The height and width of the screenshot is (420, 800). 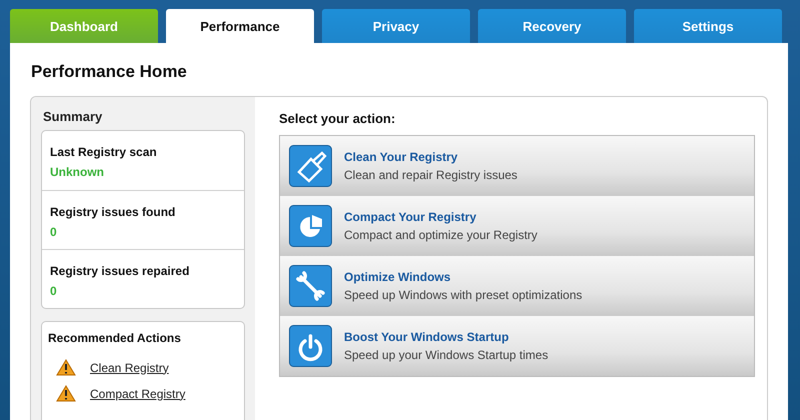 What do you see at coordinates (113, 212) in the screenshot?
I see `stat-label: Registry issues found` at bounding box center [113, 212].